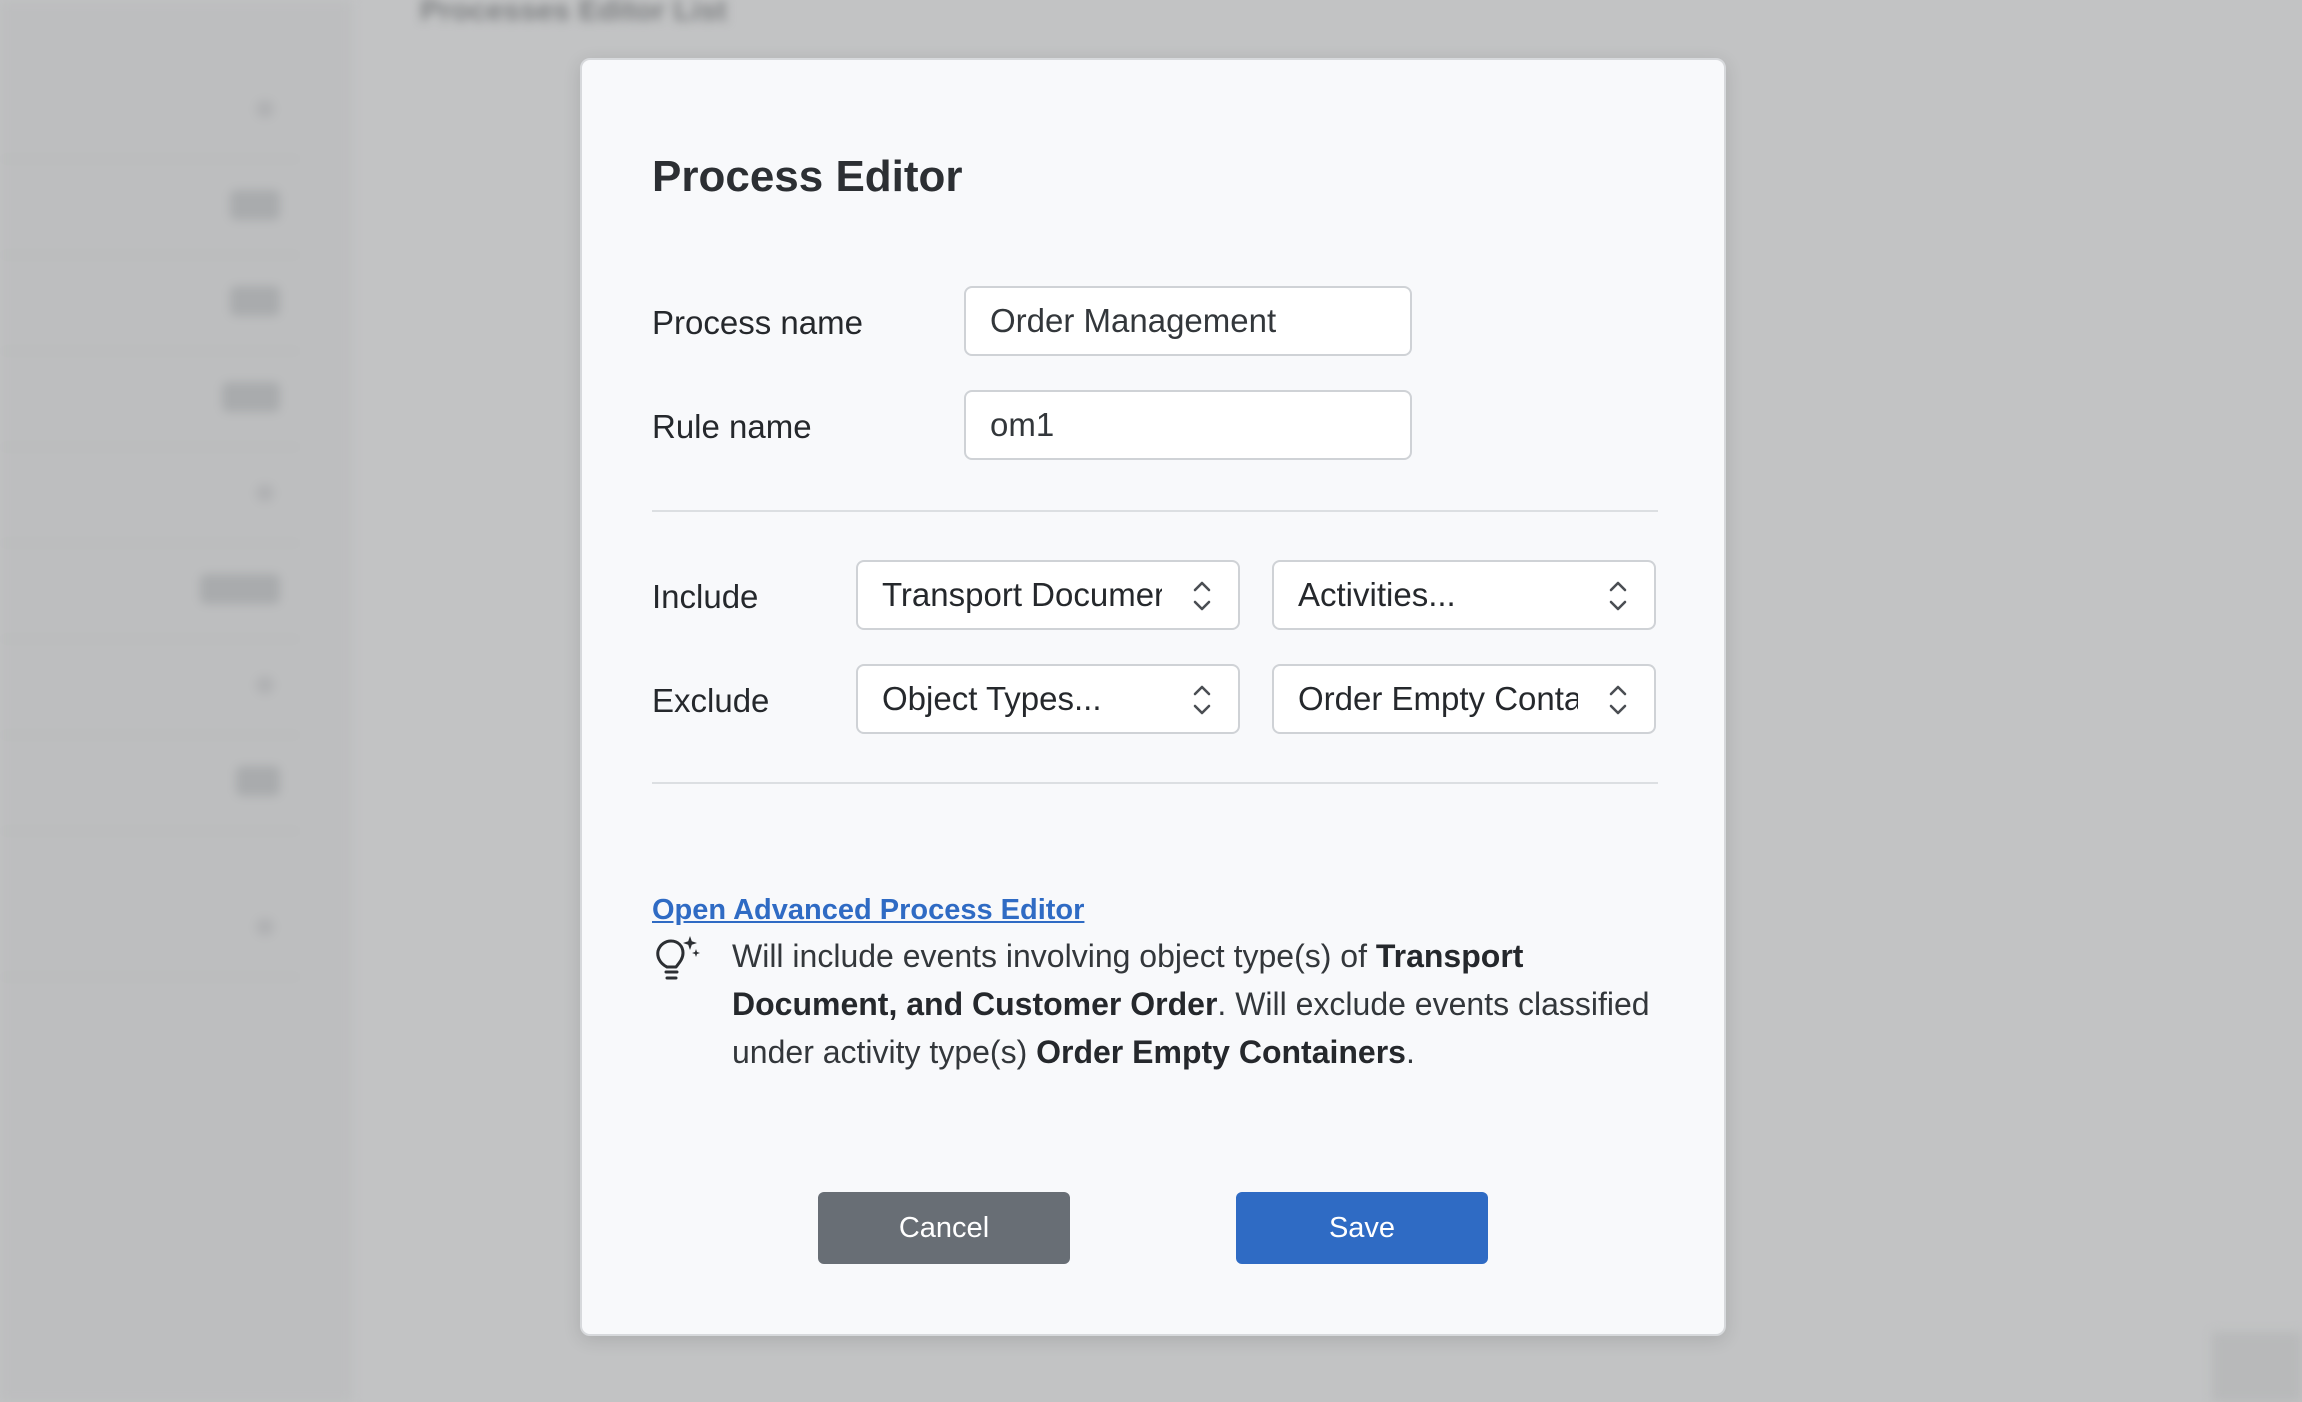 This screenshot has width=2302, height=1402. I want to click on hint-excluded-activities: Order Empty Containers, so click(1221, 1052).